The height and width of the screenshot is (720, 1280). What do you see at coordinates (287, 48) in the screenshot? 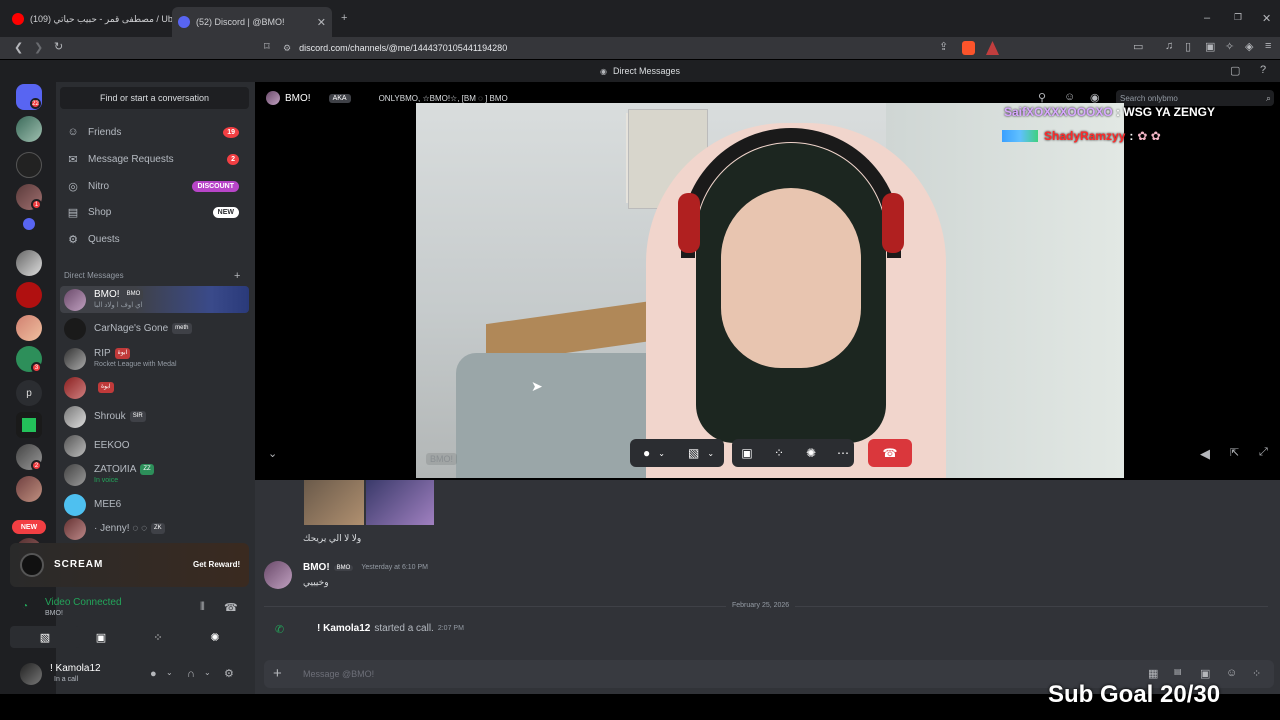
I see `site-info-icon: ⚙` at bounding box center [287, 48].